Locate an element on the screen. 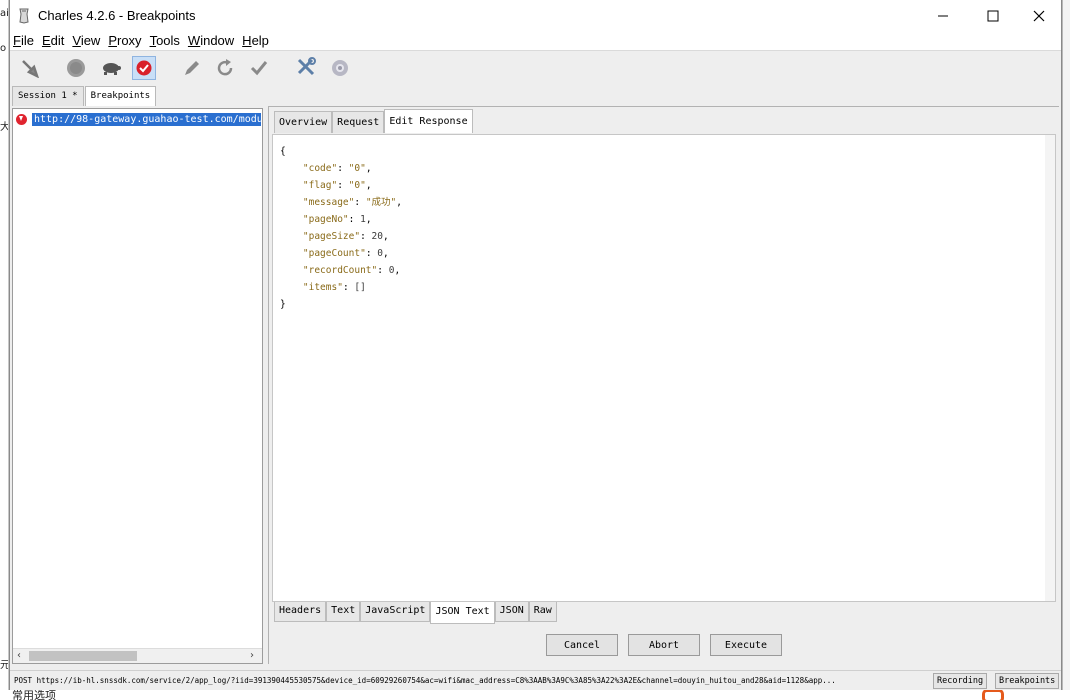 The image size is (1070, 700). json-key: "pageSize" is located at coordinates (331, 236).